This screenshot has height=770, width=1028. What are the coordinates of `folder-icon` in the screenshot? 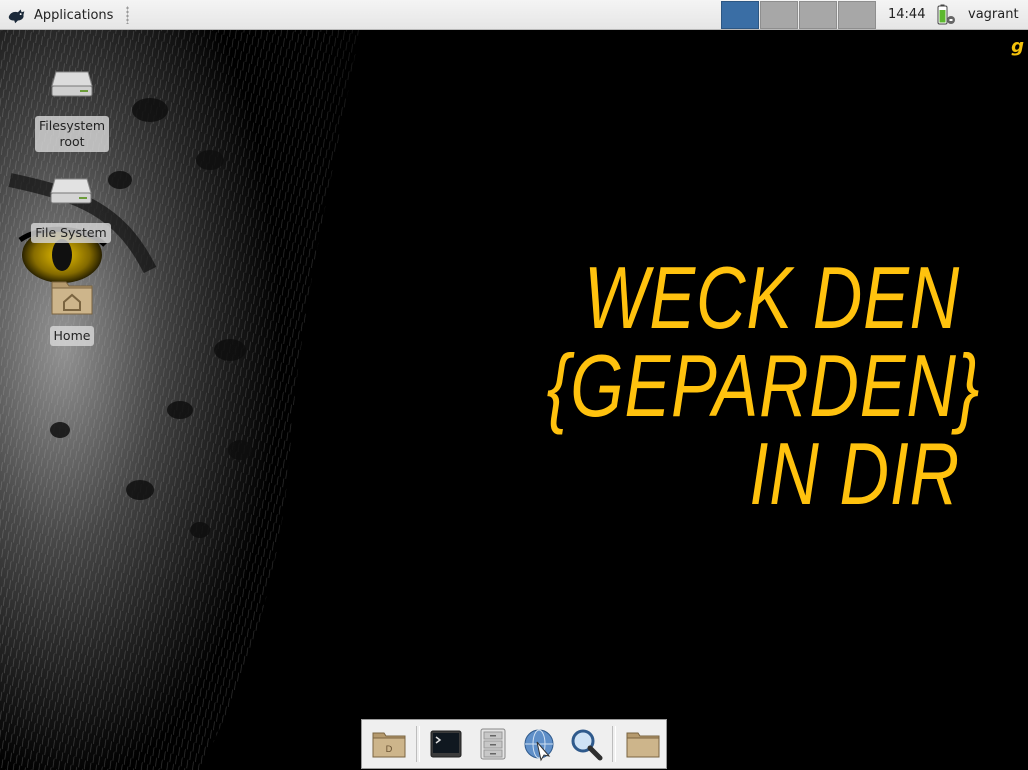 It's located at (643, 745).